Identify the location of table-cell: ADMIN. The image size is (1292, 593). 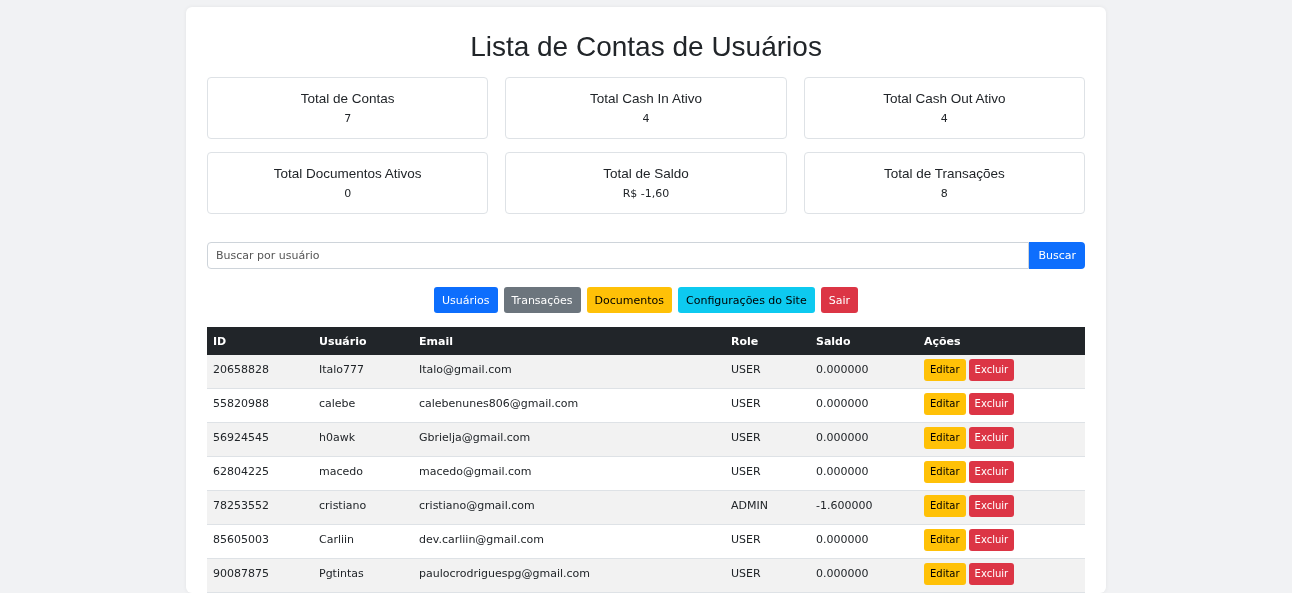
(767, 507).